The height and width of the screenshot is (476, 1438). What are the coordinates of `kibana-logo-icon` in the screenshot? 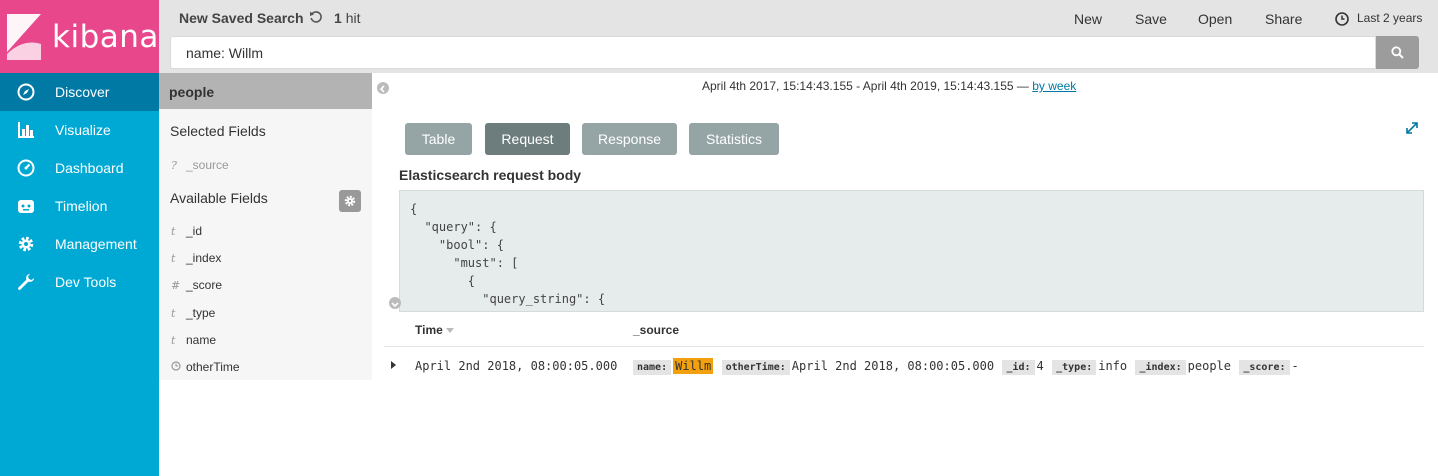 It's located at (24, 37).